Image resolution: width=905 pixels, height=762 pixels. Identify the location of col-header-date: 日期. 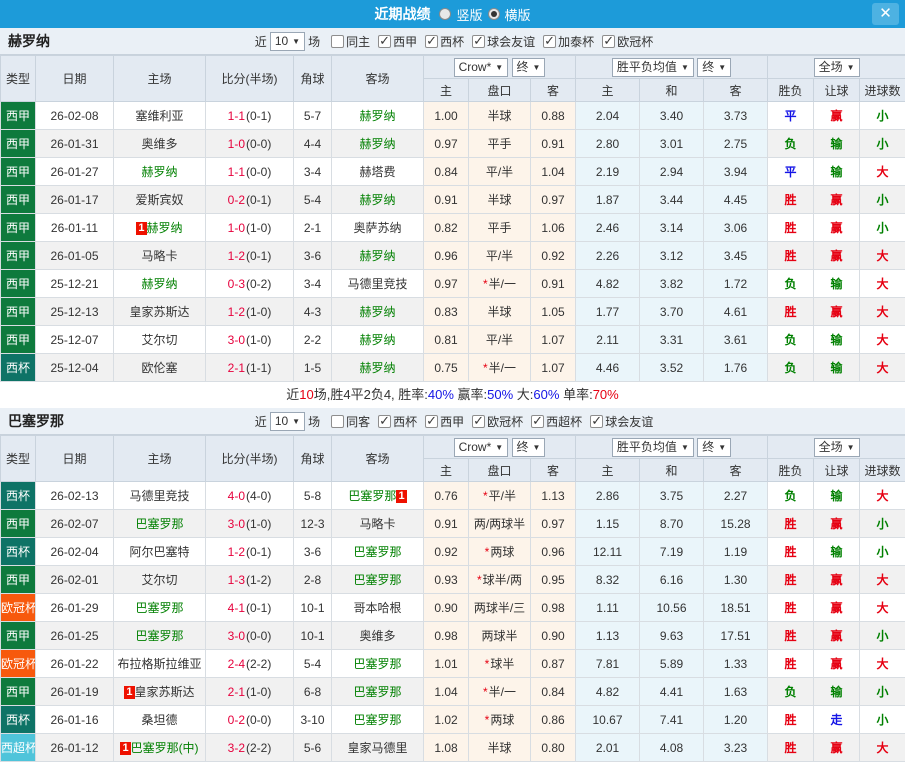
(75, 79).